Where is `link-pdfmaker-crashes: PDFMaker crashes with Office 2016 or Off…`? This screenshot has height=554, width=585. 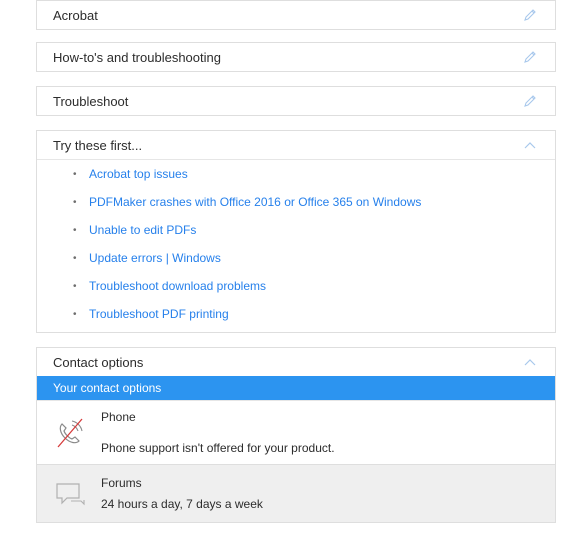
link-pdfmaker-crashes: PDFMaker crashes with Office 2016 or Off… is located at coordinates (255, 202).